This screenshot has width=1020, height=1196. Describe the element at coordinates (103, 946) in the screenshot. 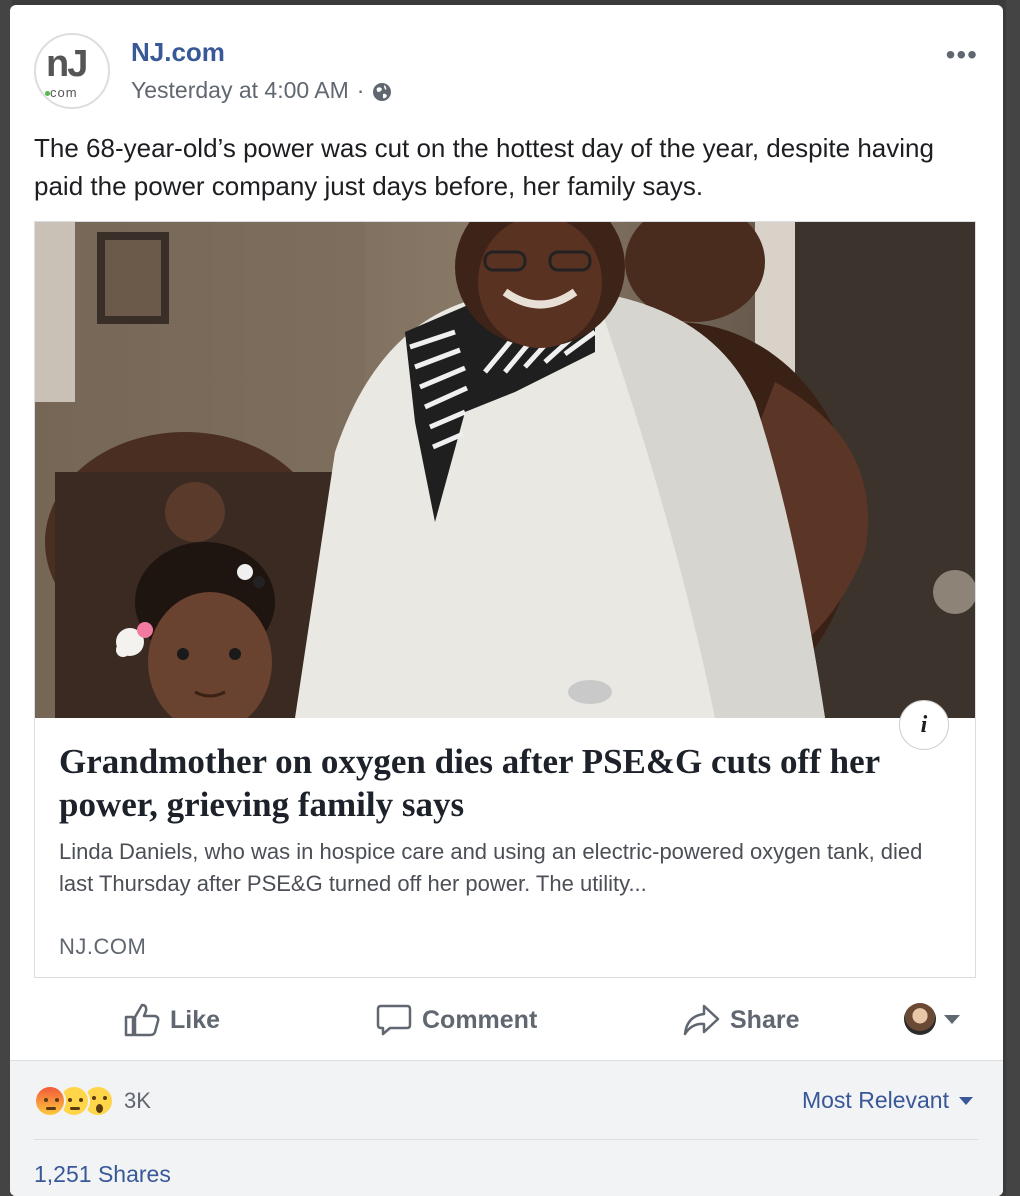

I see `article-domain: NJ.COM` at that location.